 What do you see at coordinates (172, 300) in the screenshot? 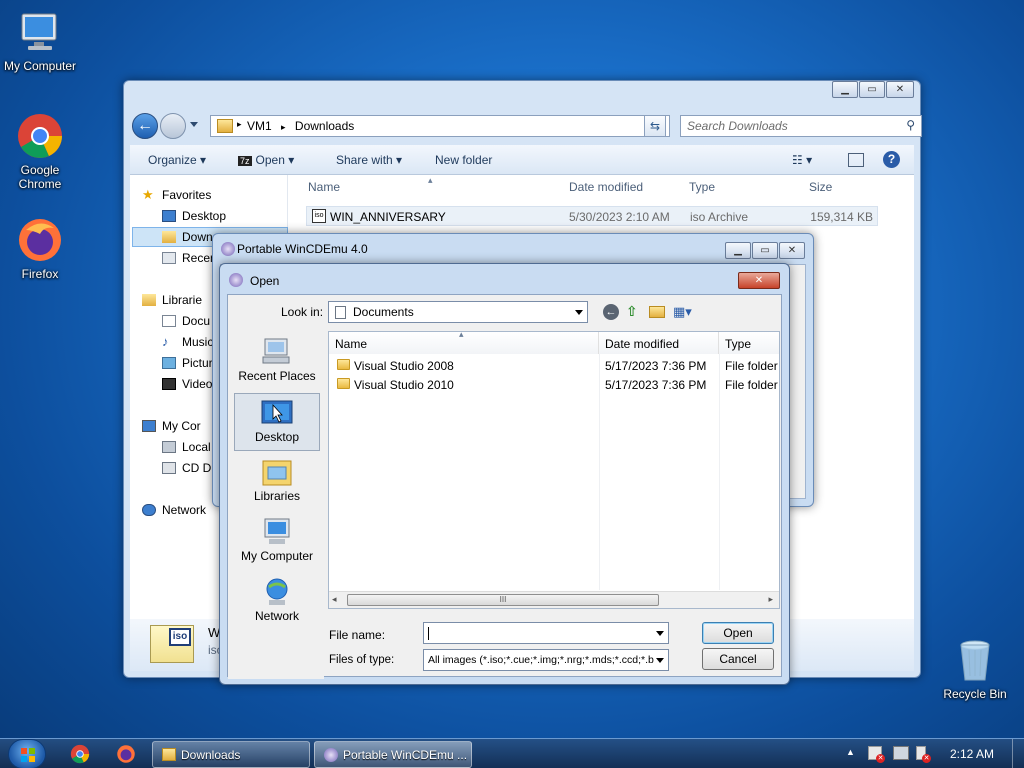
I see `nav-libraries: Librarie` at bounding box center [172, 300].